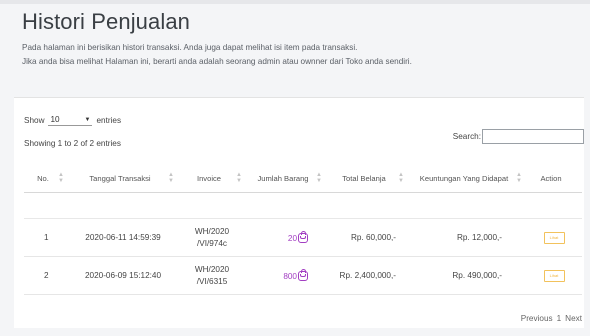 This screenshot has height=336, width=590. What do you see at coordinates (87, 119) in the screenshot?
I see `chevron-down-icon: ▼` at bounding box center [87, 119].